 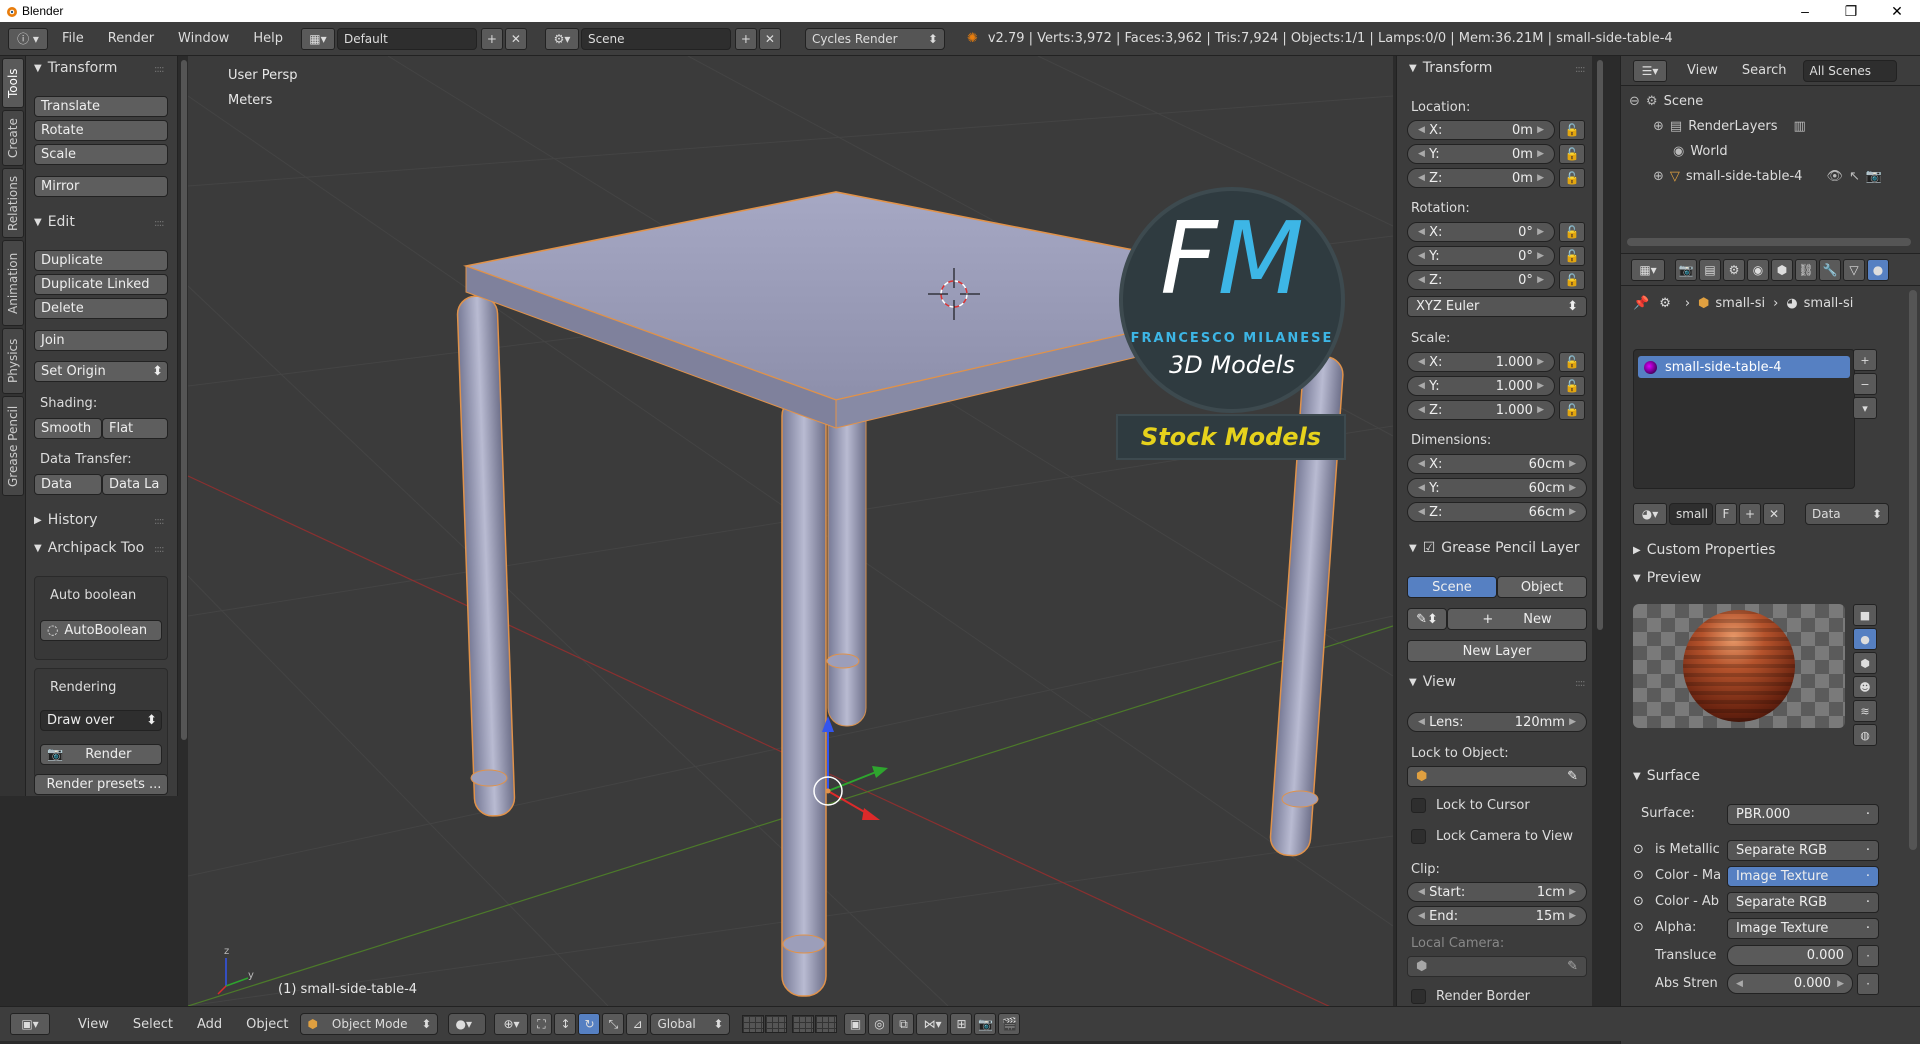 I want to click on layers-grid-icon, so click(x=826, y=1024).